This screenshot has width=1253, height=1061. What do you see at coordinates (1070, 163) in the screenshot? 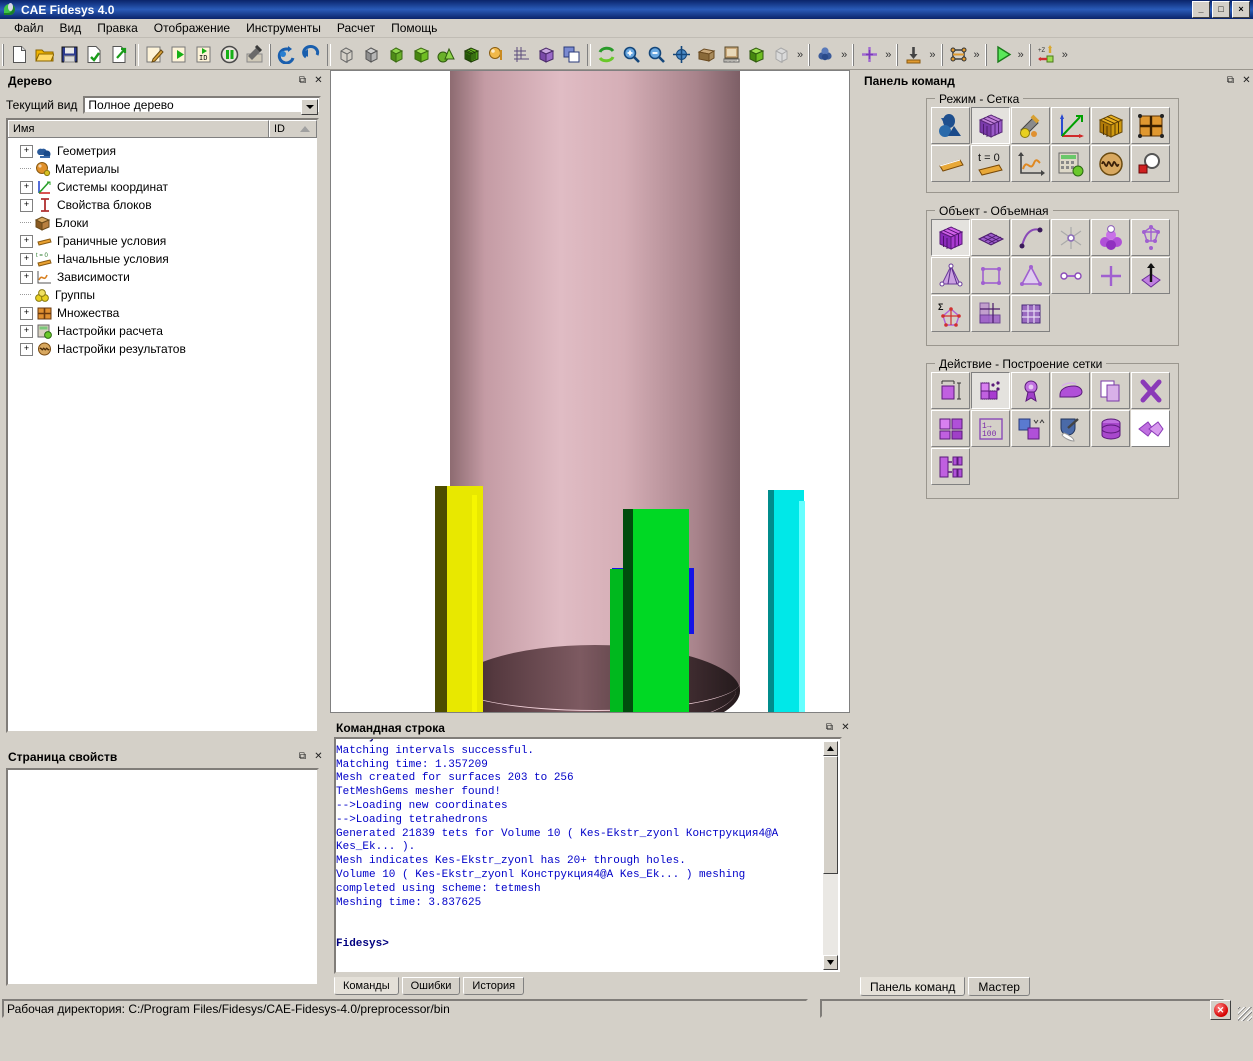
I see `calculation-mode-icon` at bounding box center [1070, 163].